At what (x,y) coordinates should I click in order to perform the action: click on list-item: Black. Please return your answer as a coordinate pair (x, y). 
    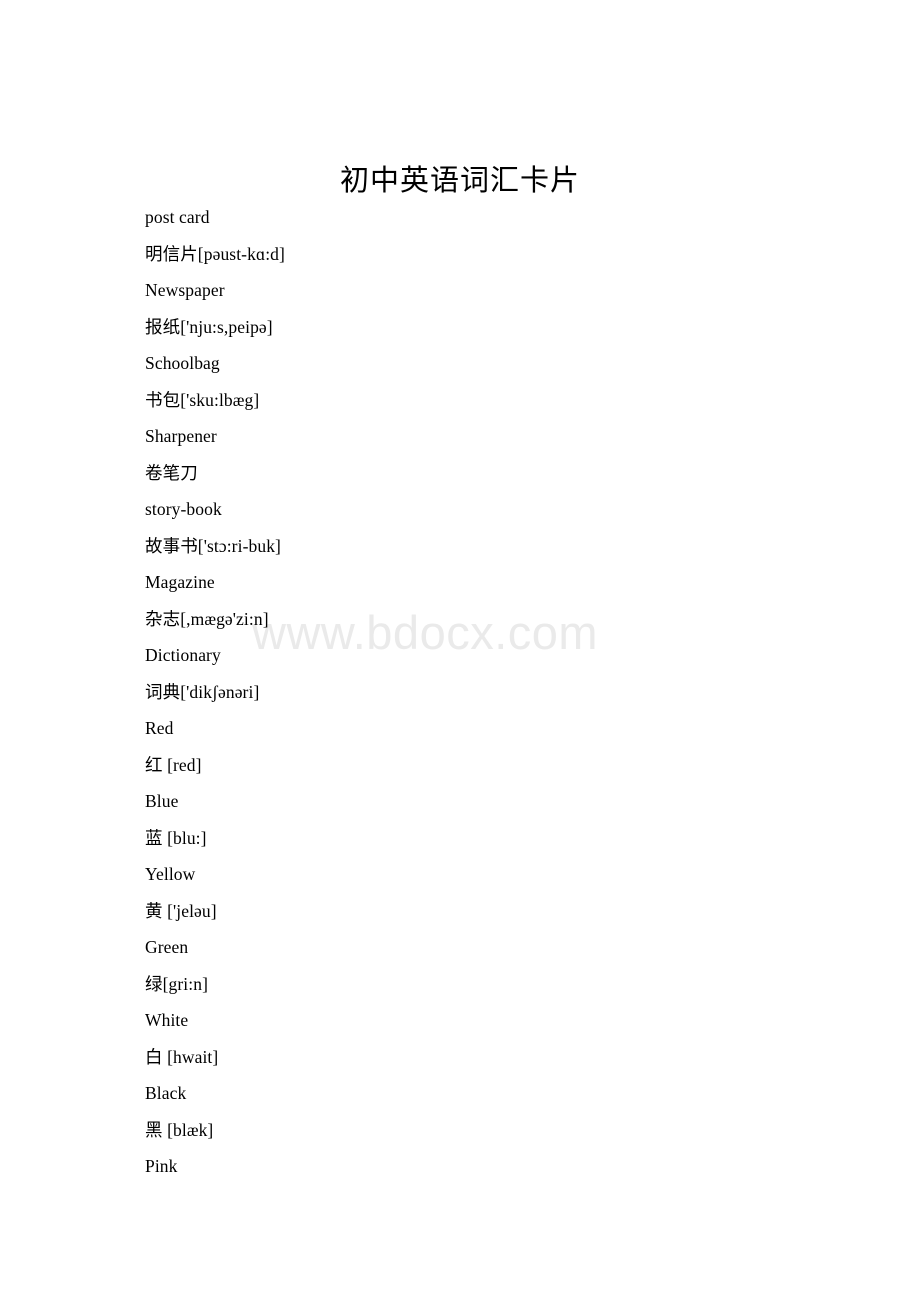
    Looking at the image, I should click on (166, 1093).